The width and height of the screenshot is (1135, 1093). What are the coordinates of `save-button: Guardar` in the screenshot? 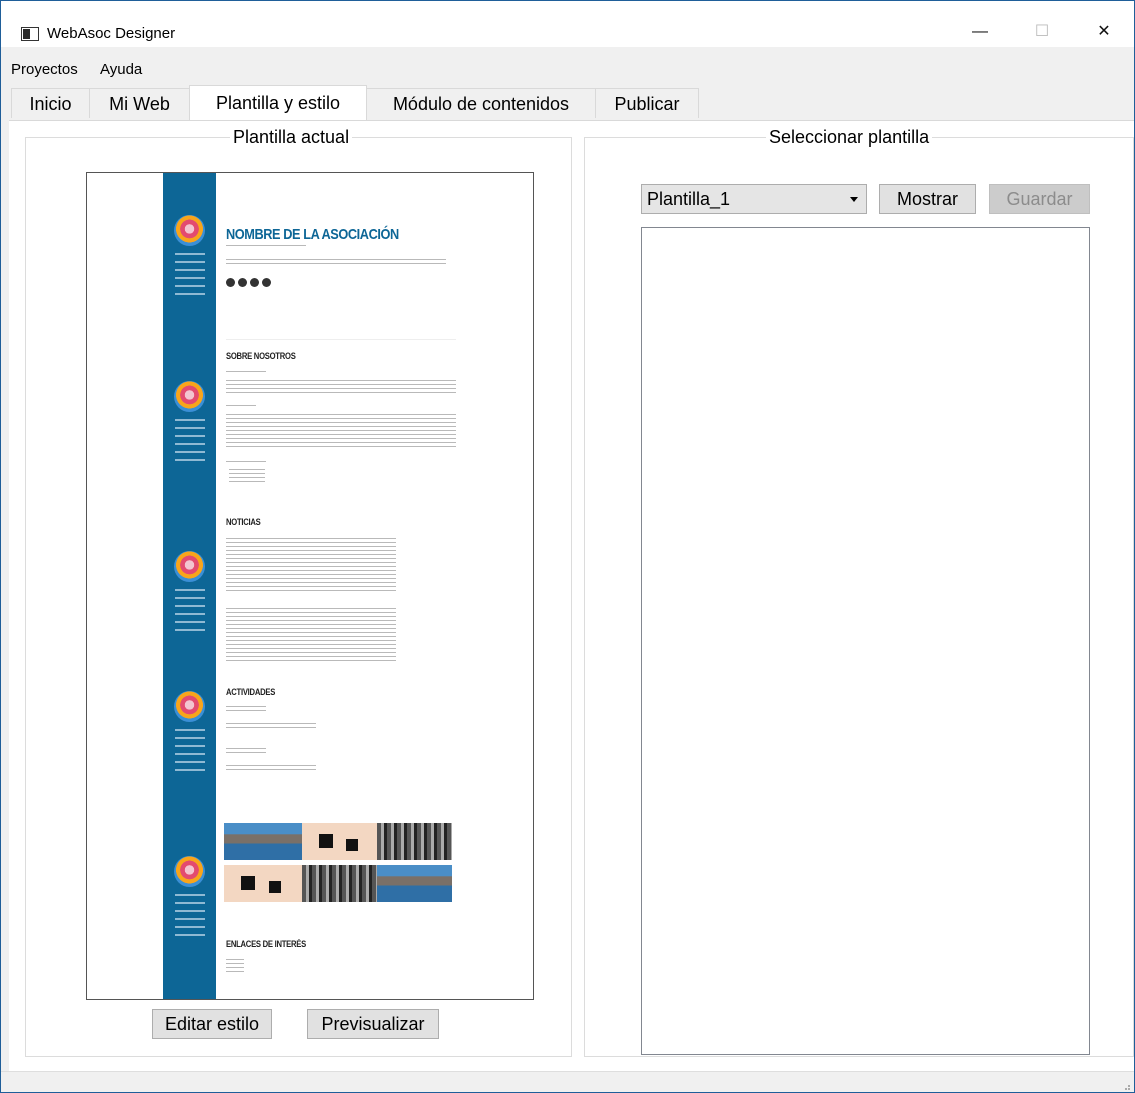 It's located at (1039, 199).